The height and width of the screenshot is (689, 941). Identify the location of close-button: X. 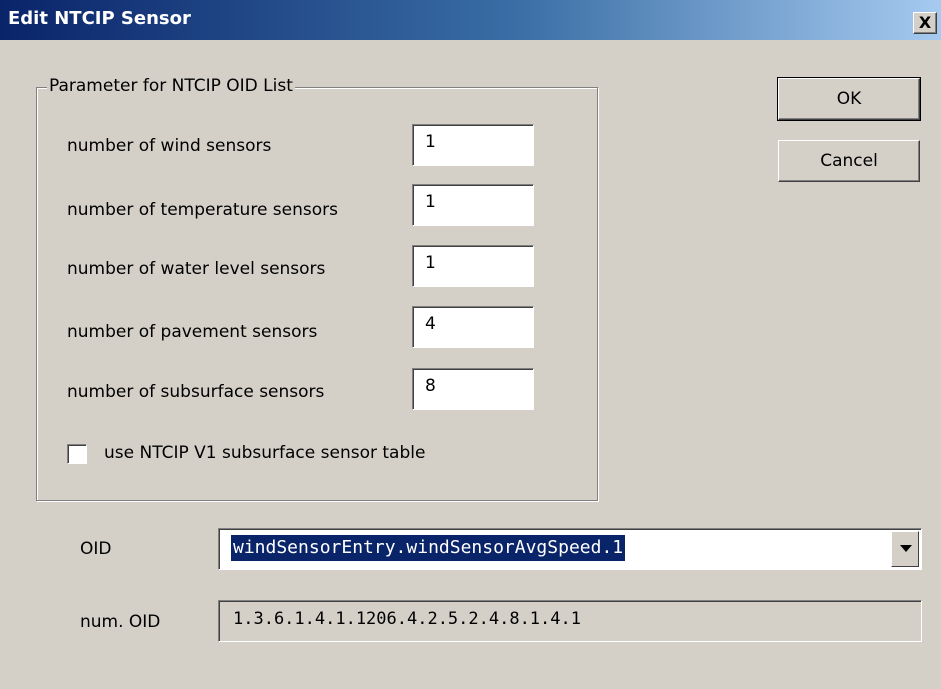
(925, 23).